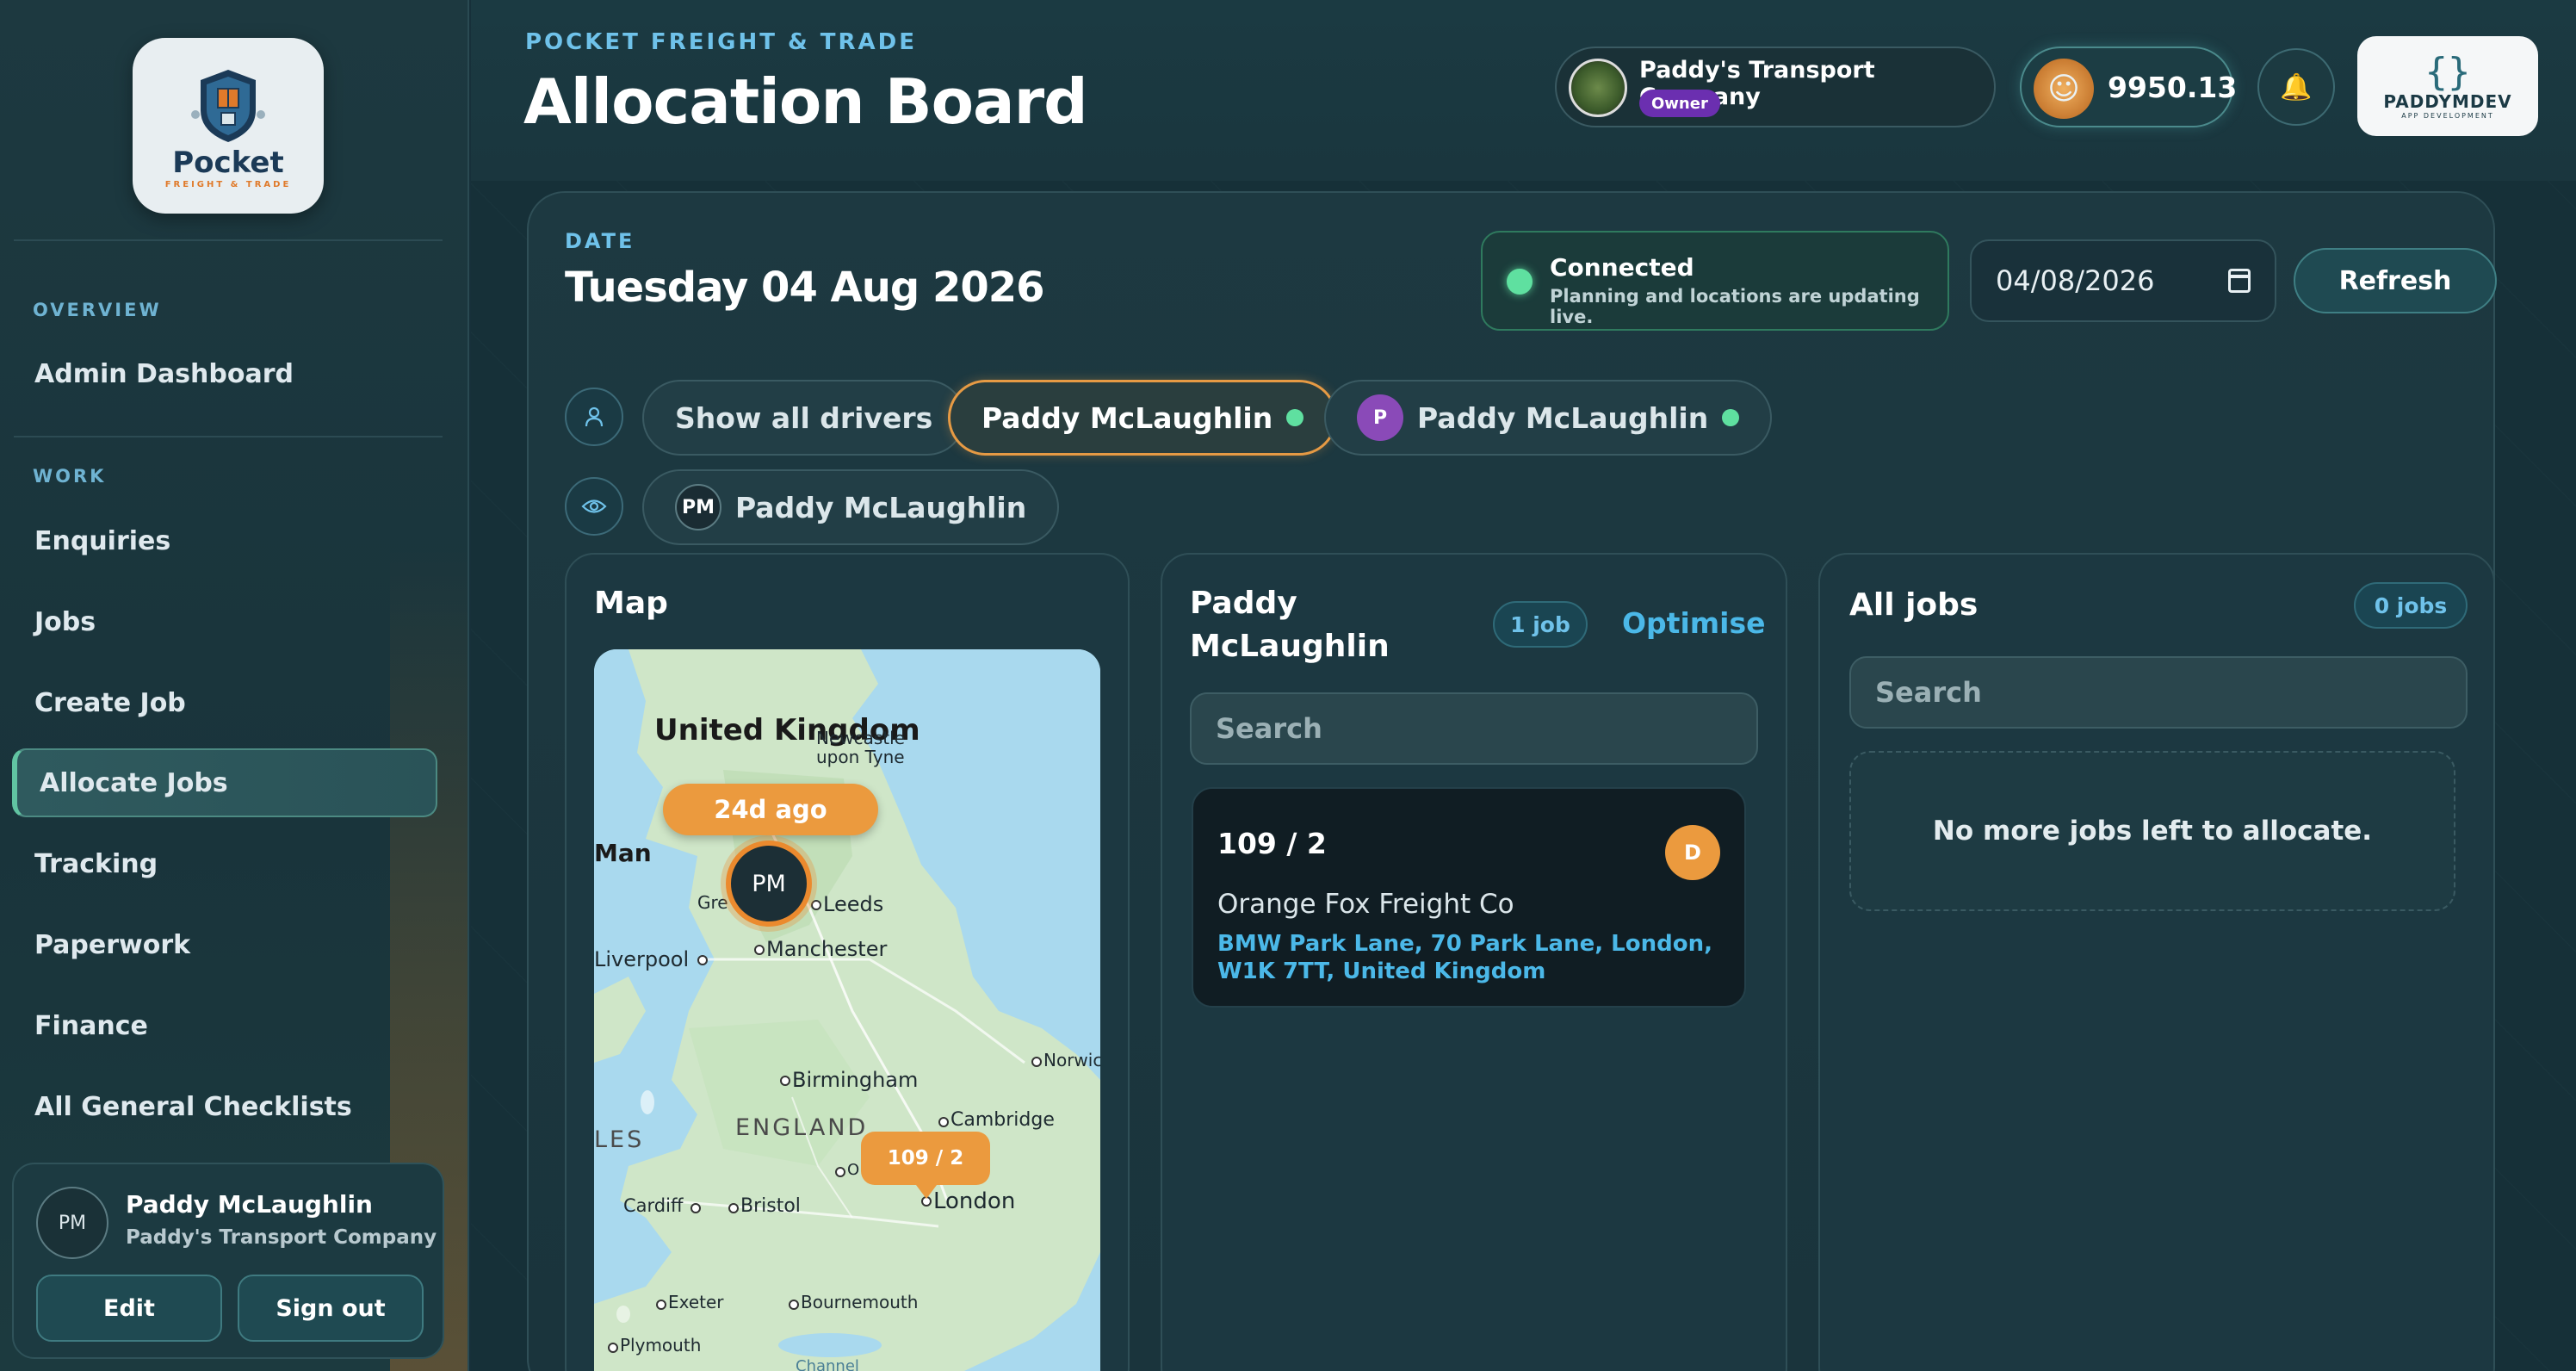  I want to click on logo-tagline: FREIGHT & TRADE, so click(228, 184).